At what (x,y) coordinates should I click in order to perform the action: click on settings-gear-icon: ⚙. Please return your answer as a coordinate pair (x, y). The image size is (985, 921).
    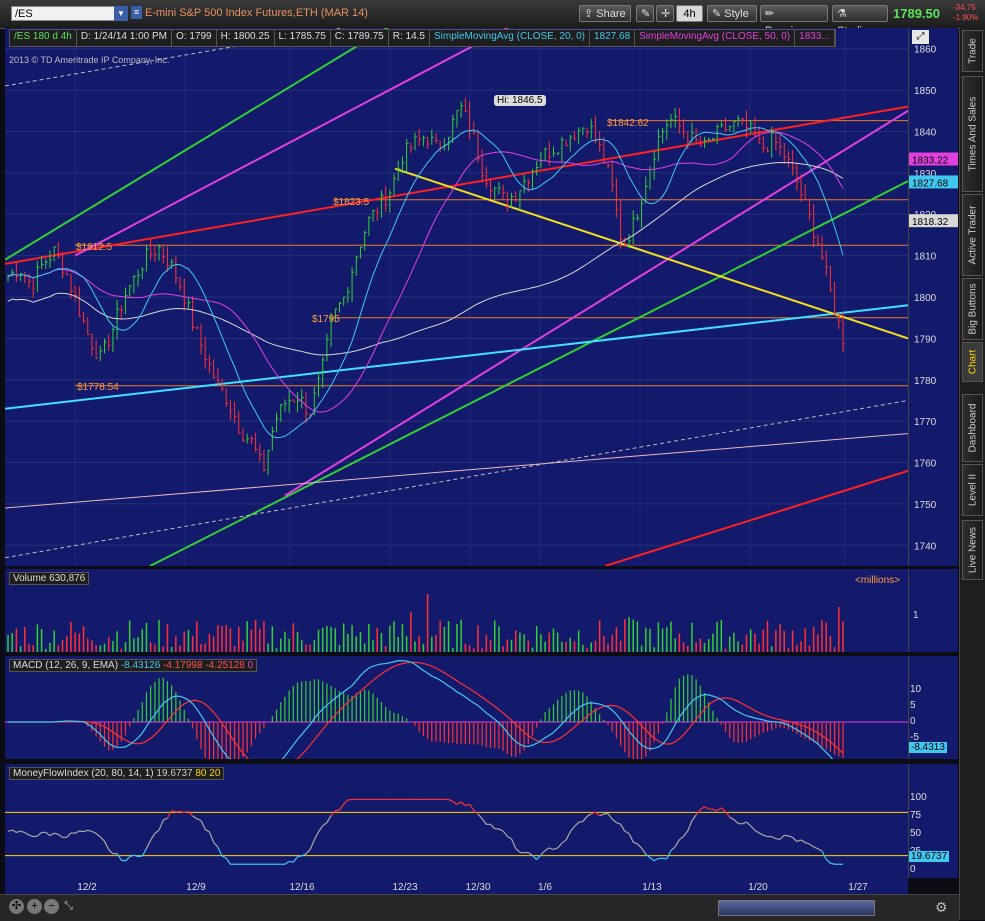
    Looking at the image, I should click on (941, 907).